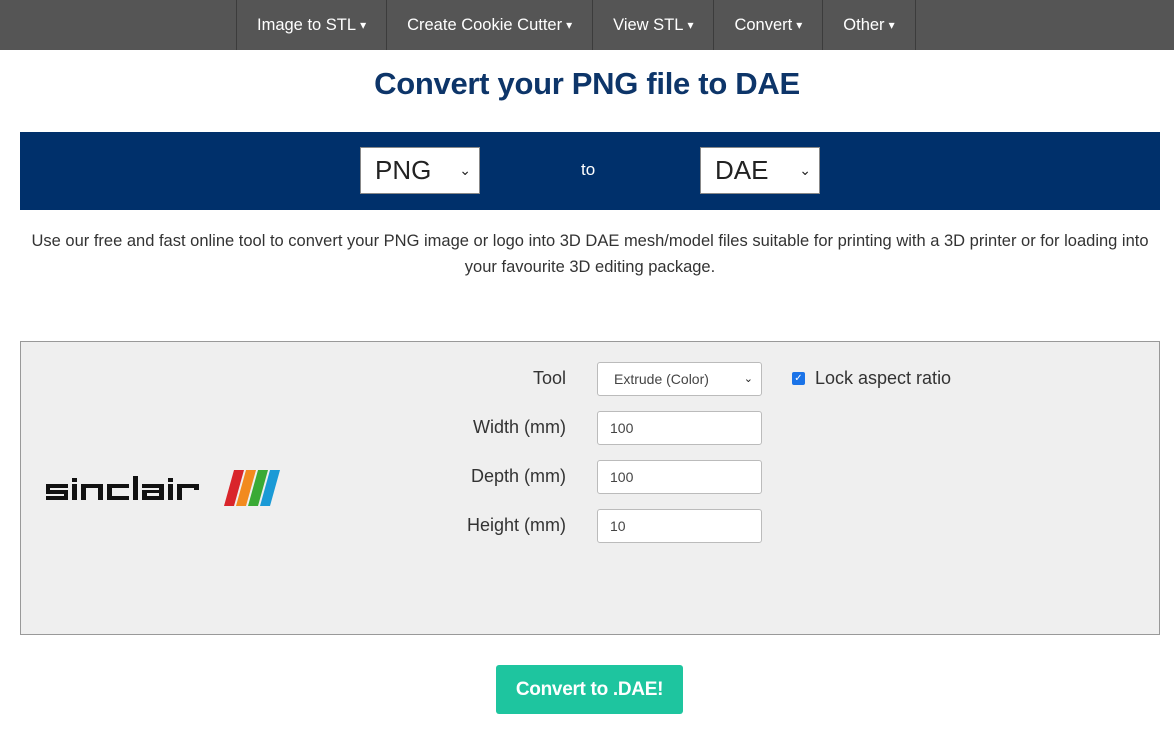  I want to click on image-preview, so click(163, 488).